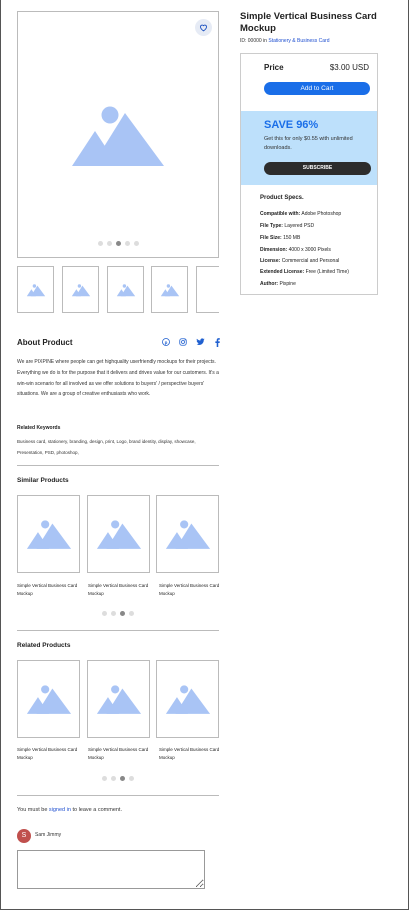 The width and height of the screenshot is (409, 910). I want to click on product-id: ID: 00000 in Stationery & Business Card, so click(285, 41).